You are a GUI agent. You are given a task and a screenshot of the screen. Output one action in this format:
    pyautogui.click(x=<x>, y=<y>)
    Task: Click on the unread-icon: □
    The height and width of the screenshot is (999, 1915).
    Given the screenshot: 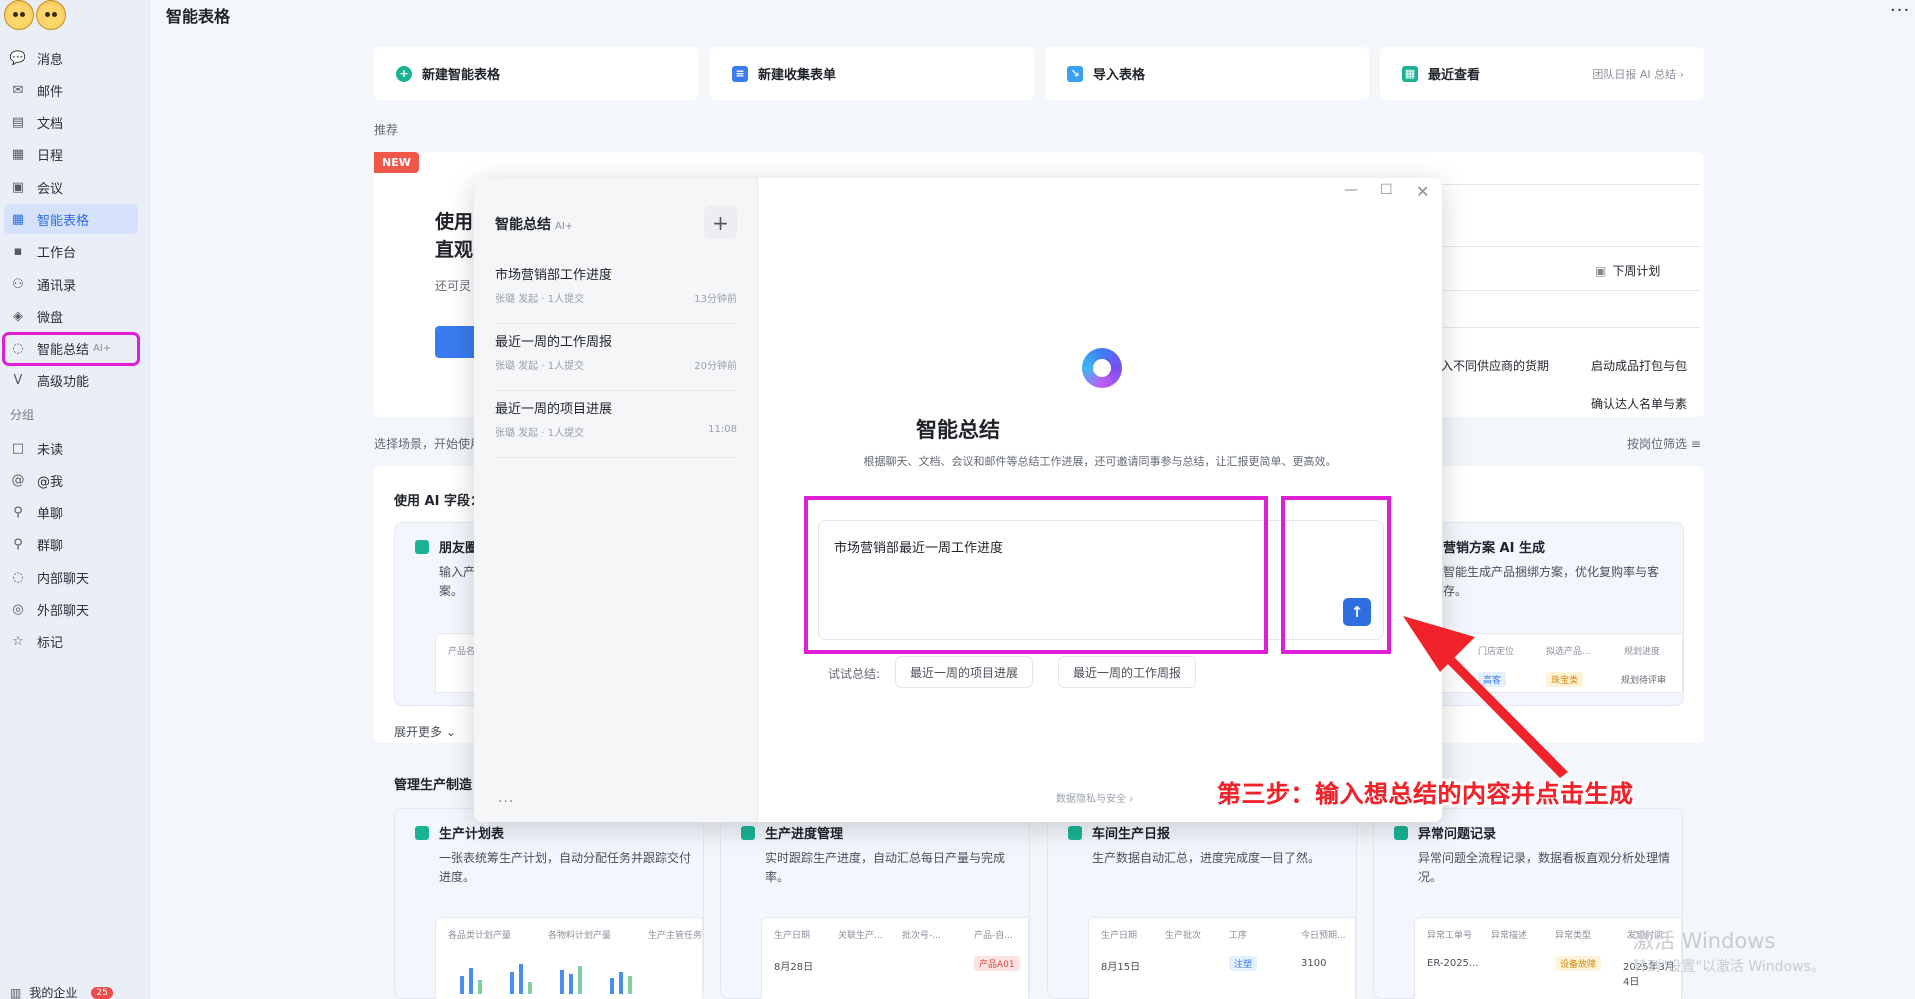 What is the action you would take?
    pyautogui.click(x=18, y=448)
    